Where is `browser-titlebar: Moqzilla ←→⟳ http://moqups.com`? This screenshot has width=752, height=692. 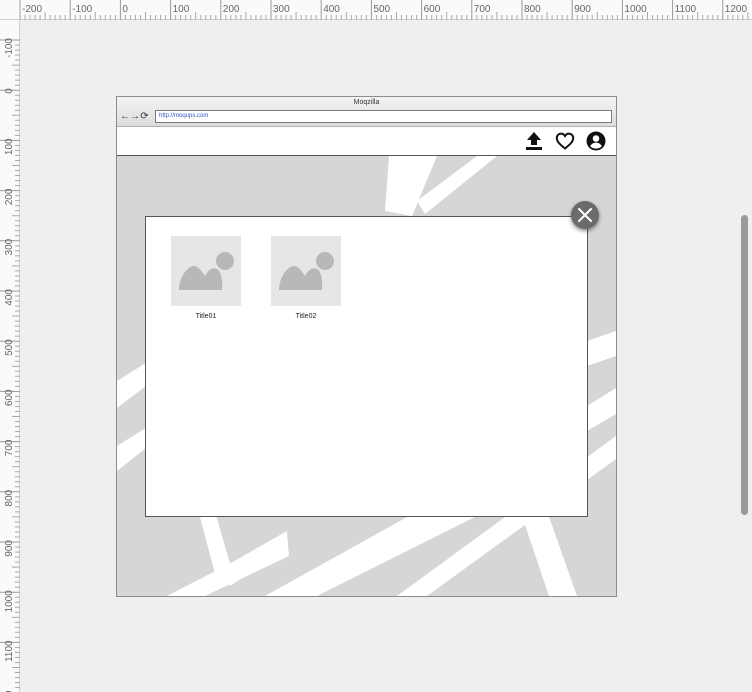
browser-titlebar: Moqzilla ←→⟳ http://moqups.com is located at coordinates (366, 112).